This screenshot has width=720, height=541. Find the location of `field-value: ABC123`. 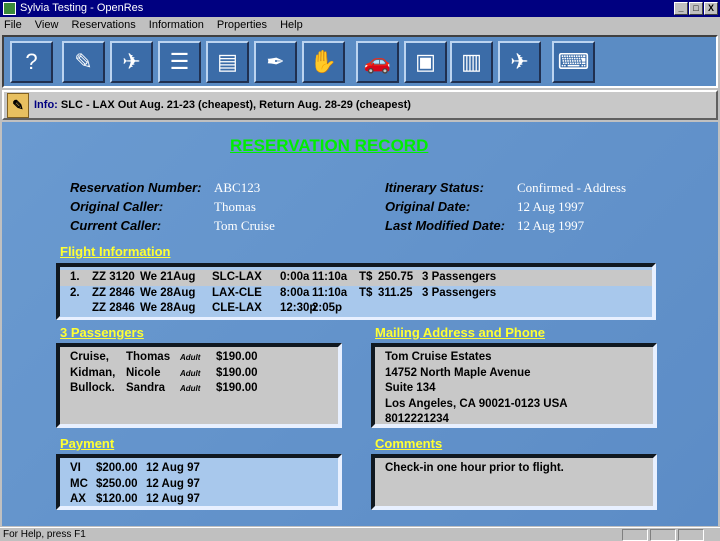

field-value: ABC123 is located at coordinates (237, 187).